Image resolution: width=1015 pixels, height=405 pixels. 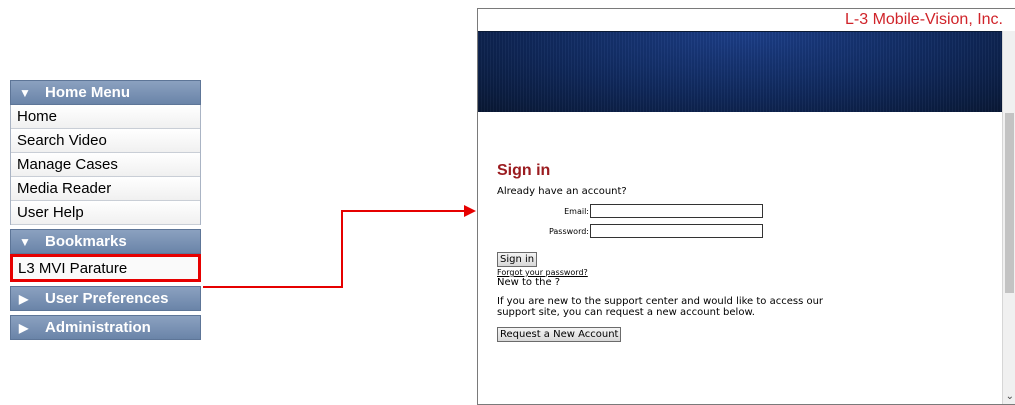 I want to click on scrollbar-thumb, so click(x=1009, y=203).